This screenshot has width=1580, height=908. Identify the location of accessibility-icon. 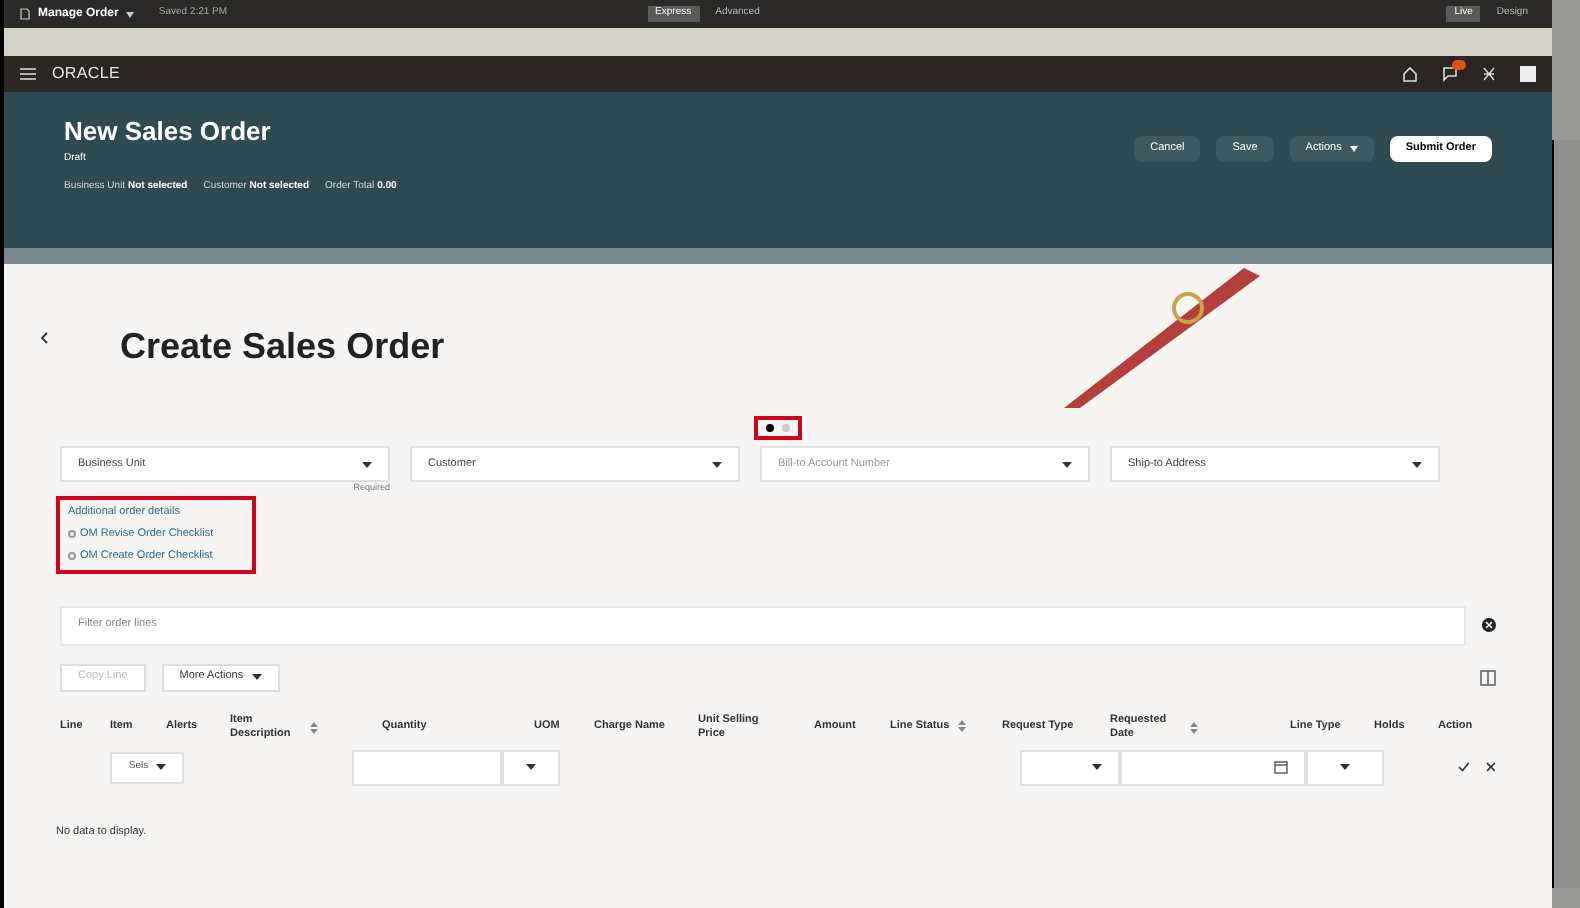
(1489, 74).